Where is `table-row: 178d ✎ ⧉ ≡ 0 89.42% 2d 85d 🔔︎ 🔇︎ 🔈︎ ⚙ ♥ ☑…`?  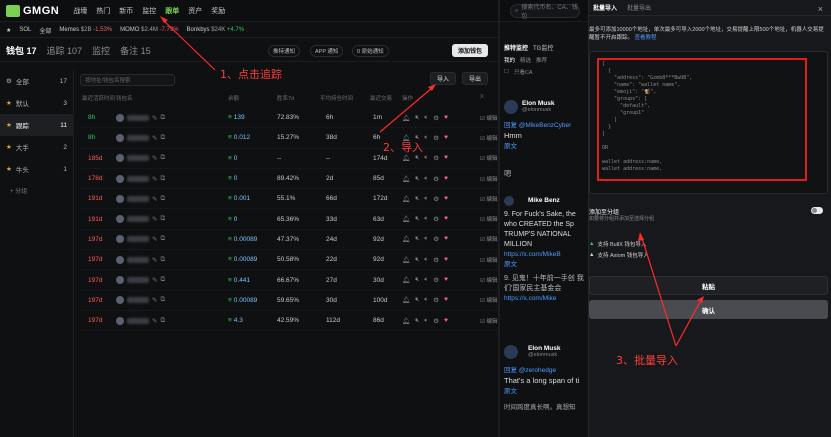
table-row: 178d ✎ ⧉ ≡ 0 89.42% 2d 85d 🔔︎ 🔇︎ 🔈︎ ⚙ ♥ ☑… is located at coordinates (290, 179).